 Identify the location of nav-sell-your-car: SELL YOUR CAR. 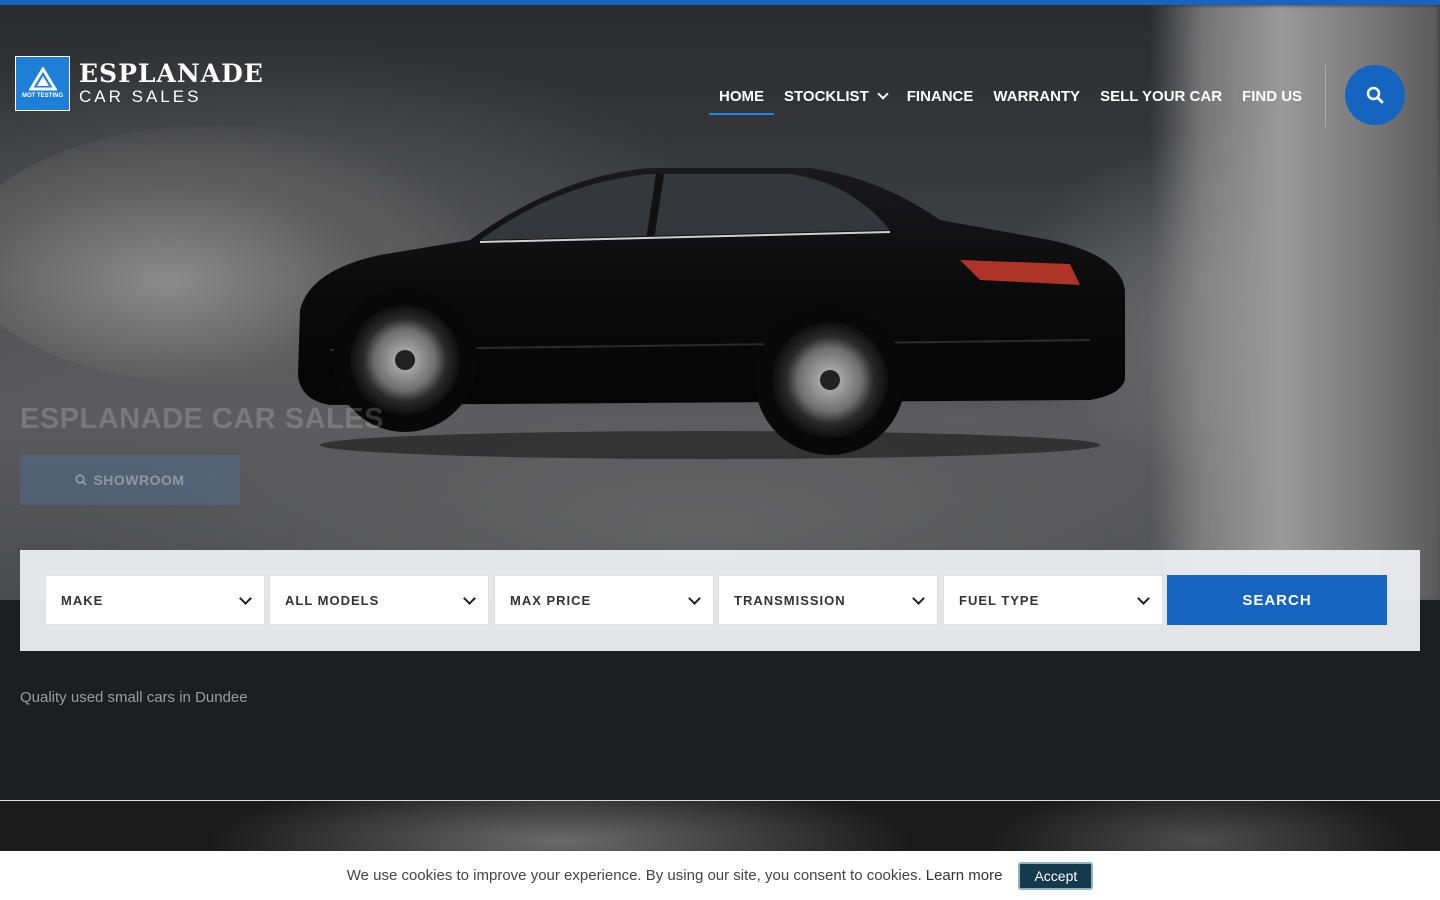
(1161, 96).